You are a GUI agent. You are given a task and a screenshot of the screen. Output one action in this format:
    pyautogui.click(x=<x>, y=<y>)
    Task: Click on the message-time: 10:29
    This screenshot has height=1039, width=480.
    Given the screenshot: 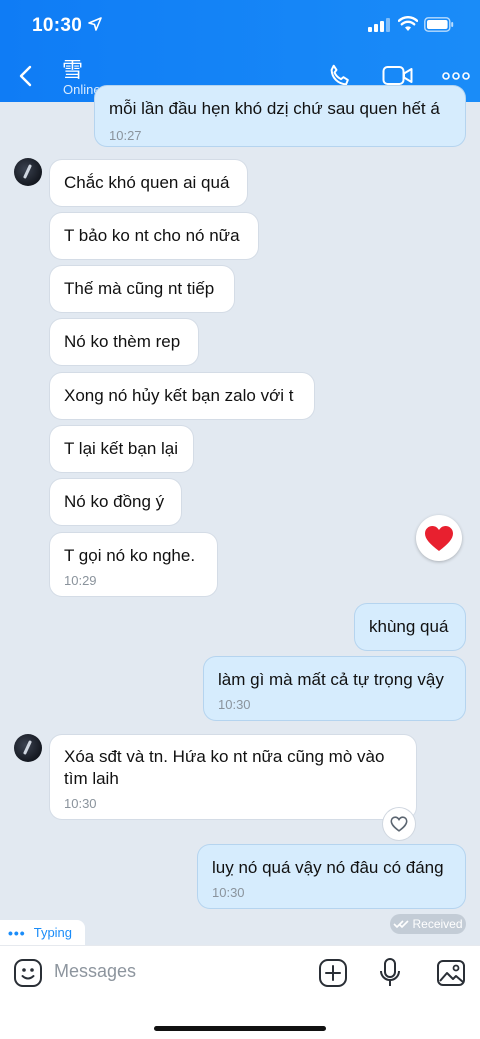 What is the action you would take?
    pyautogui.click(x=80, y=580)
    